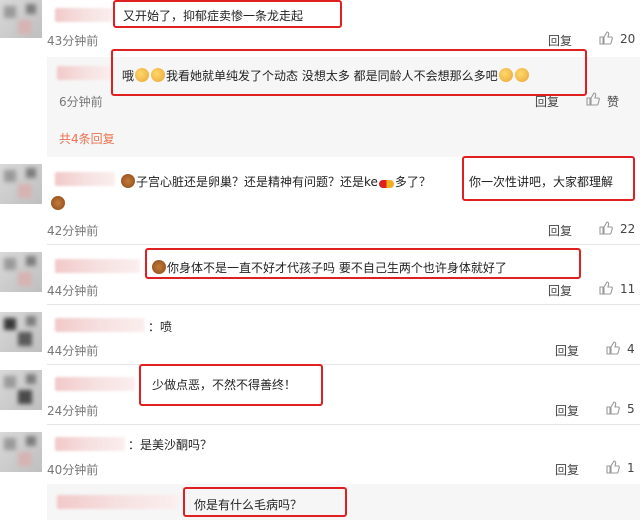  I want to click on like-count: 22, so click(628, 229).